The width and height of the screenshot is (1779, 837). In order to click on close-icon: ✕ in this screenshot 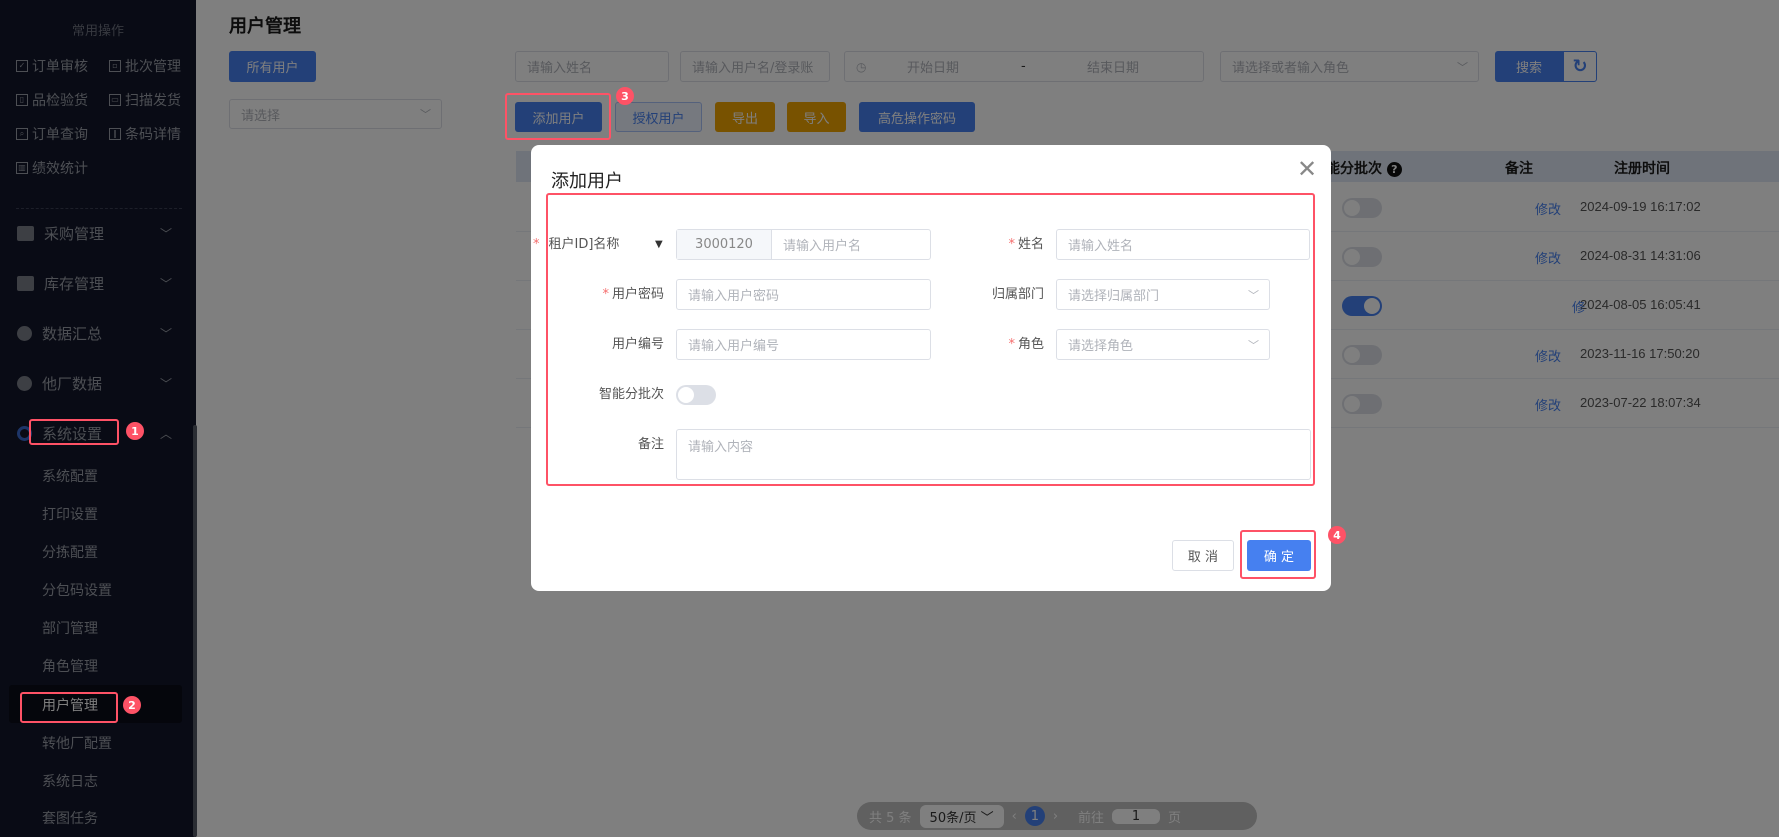, I will do `click(1307, 169)`.